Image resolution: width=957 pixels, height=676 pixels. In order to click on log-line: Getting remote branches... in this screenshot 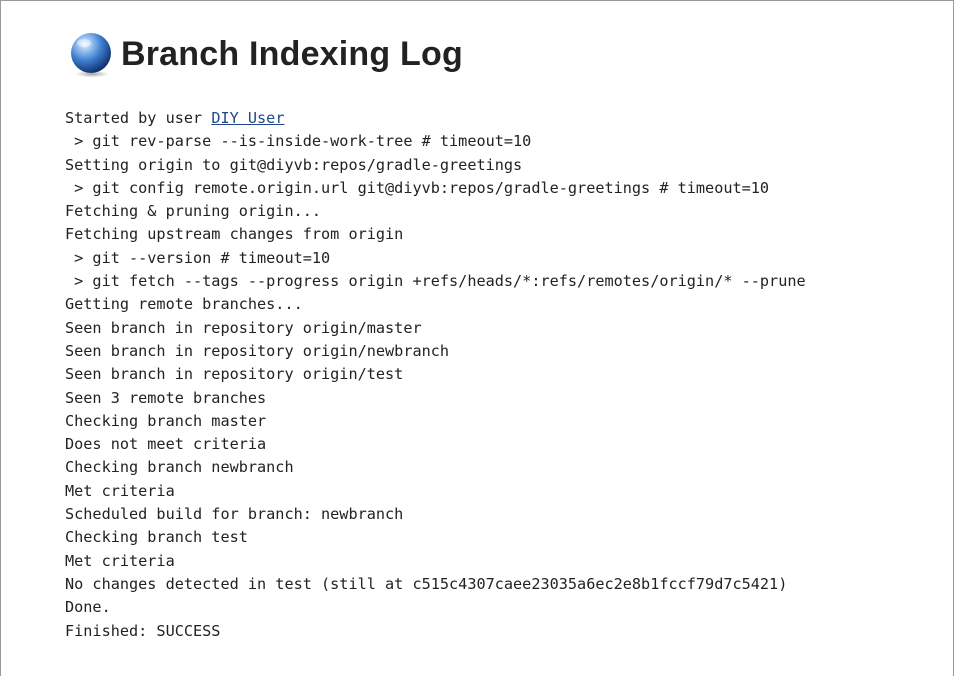, I will do `click(184, 304)`.